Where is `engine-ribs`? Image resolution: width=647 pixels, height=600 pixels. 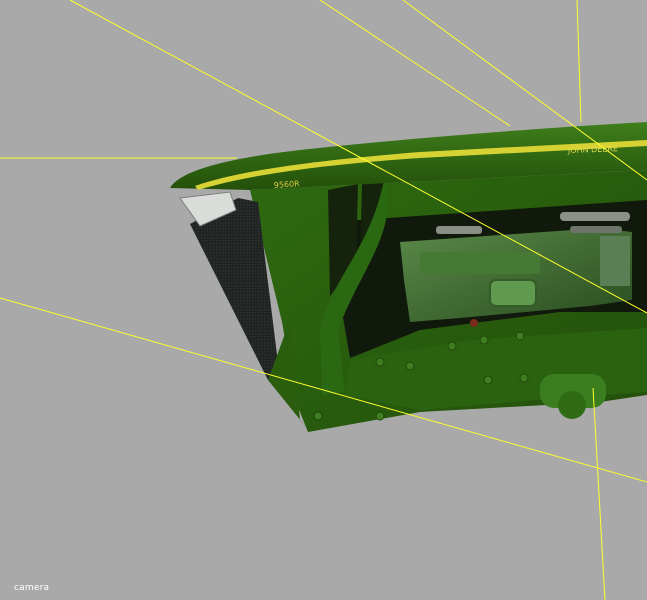 engine-ribs is located at coordinates (480, 263).